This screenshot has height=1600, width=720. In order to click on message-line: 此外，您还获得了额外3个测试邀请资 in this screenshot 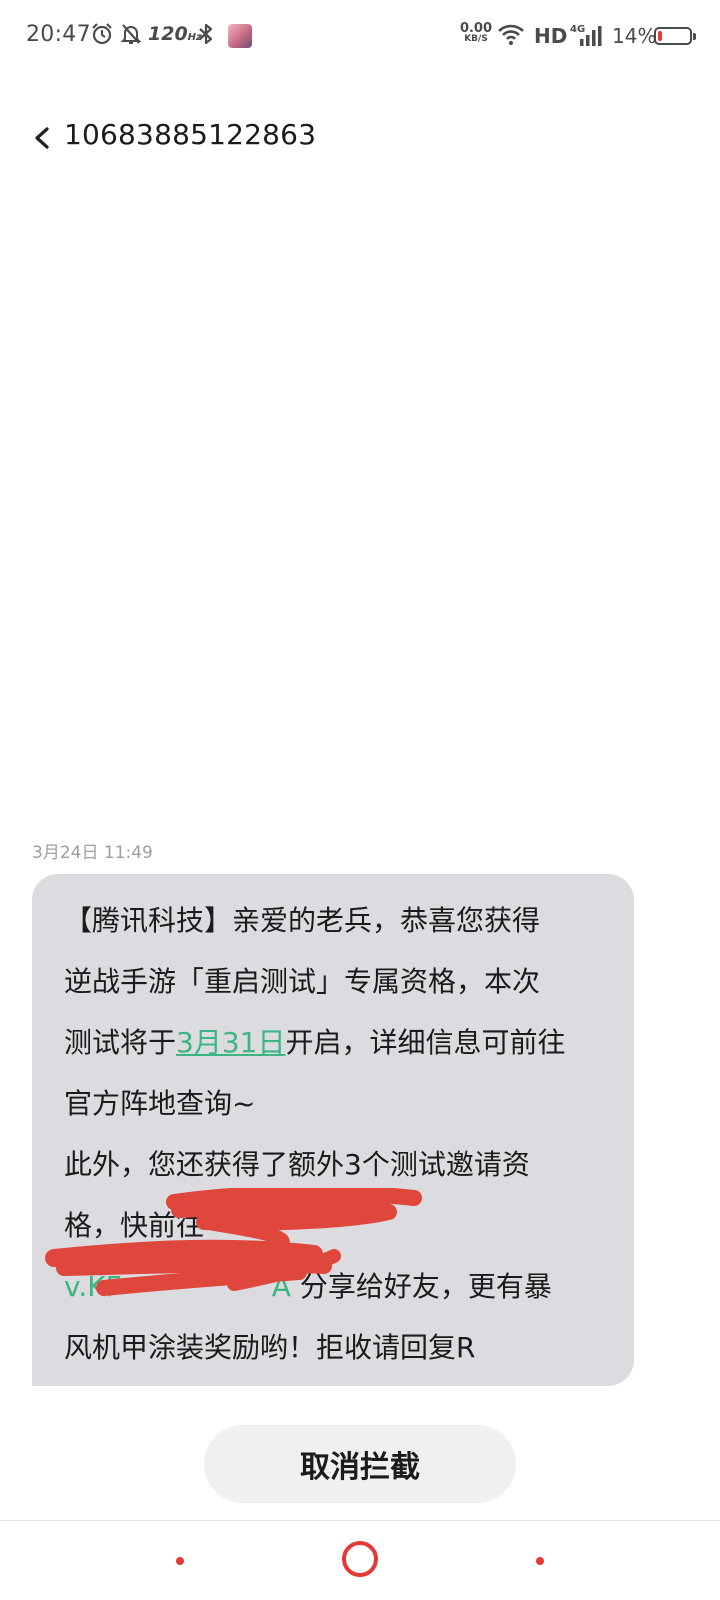, I will do `click(297, 1164)`.